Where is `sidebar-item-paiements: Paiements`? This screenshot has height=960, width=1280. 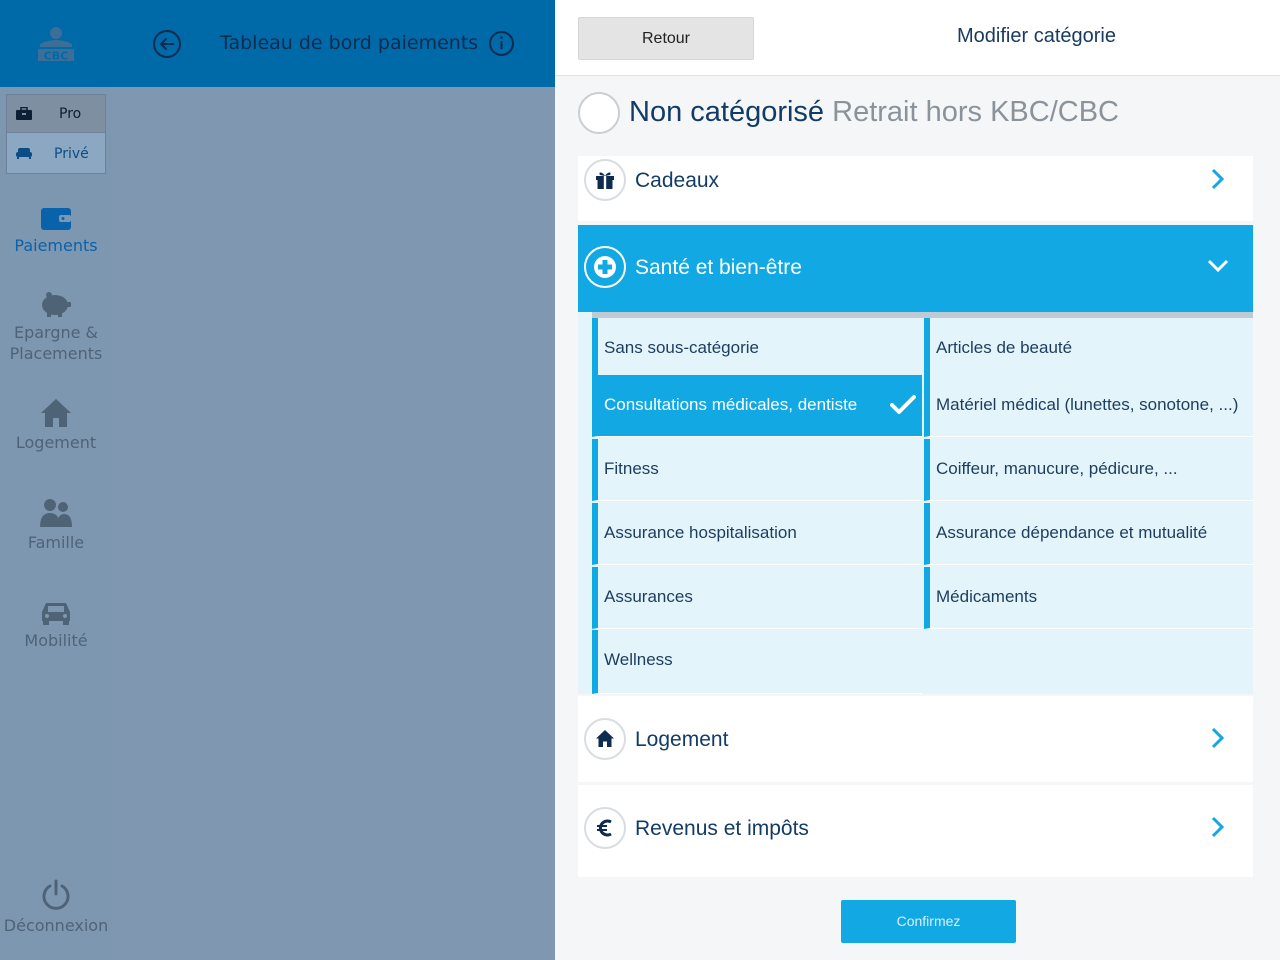
sidebar-item-paiements: Paiements is located at coordinates (56, 231).